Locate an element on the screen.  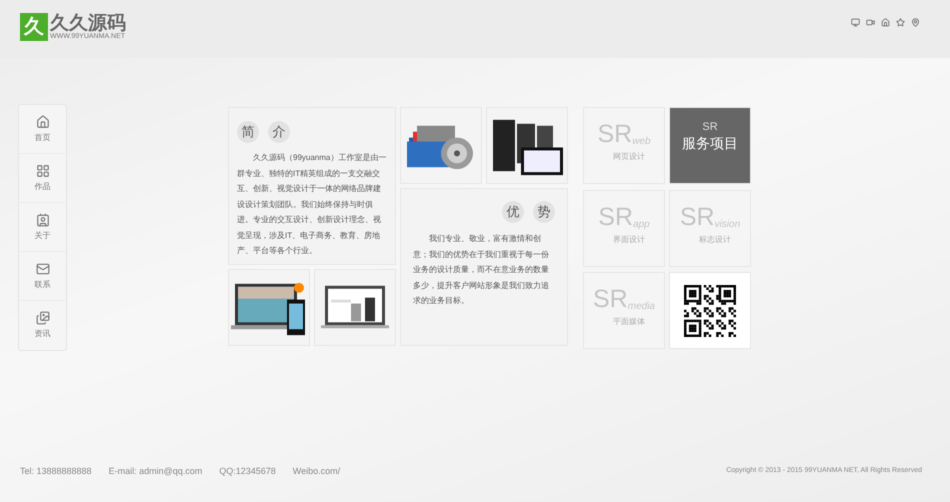
heading-character: 简 is located at coordinates (248, 132).